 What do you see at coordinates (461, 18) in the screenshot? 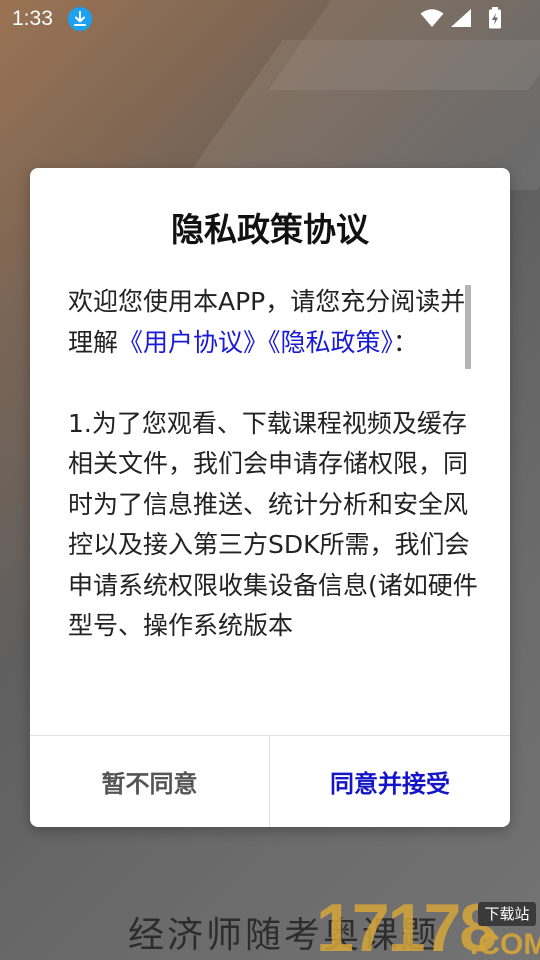
I see `signal-icon` at bounding box center [461, 18].